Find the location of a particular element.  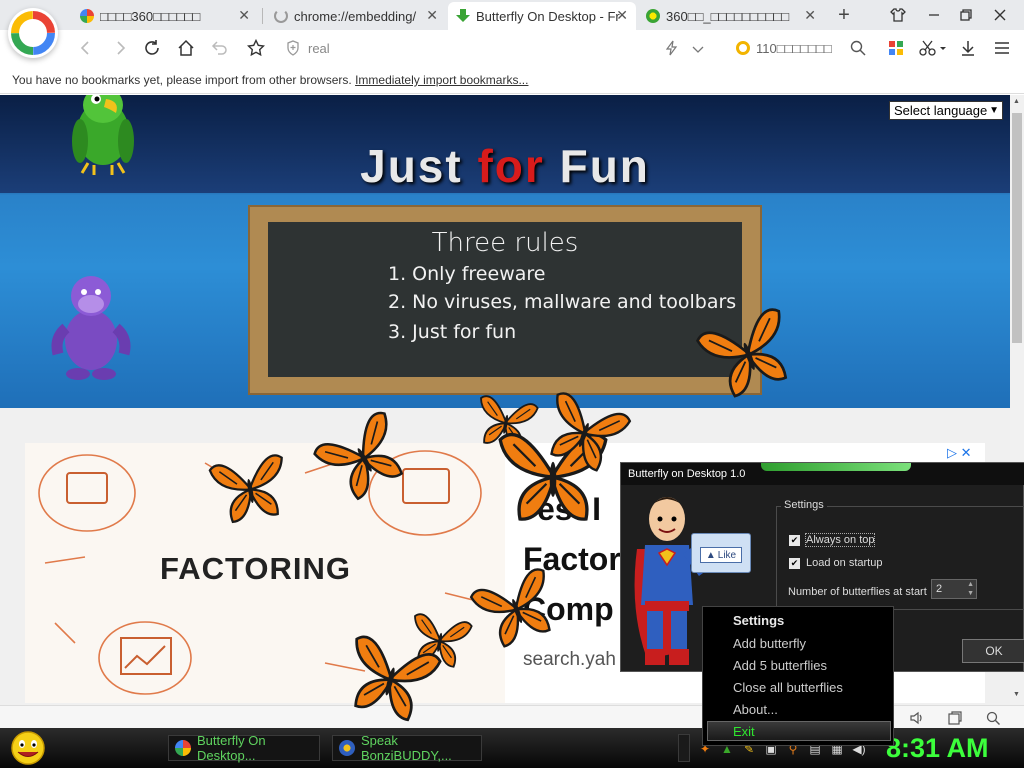

always-on-top-checkbox: ✔ Always on top is located at coordinates (832, 540).